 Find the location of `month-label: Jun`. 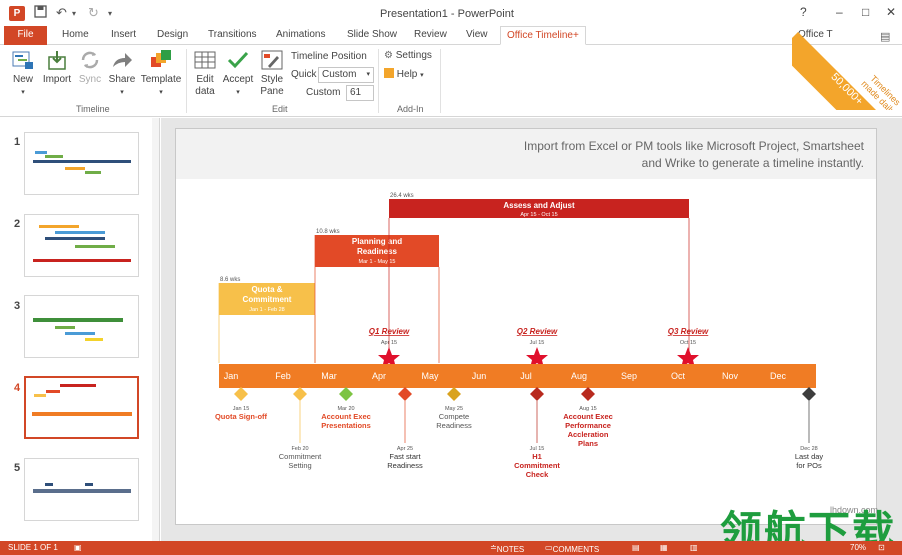

month-label: Jun is located at coordinates (479, 376).